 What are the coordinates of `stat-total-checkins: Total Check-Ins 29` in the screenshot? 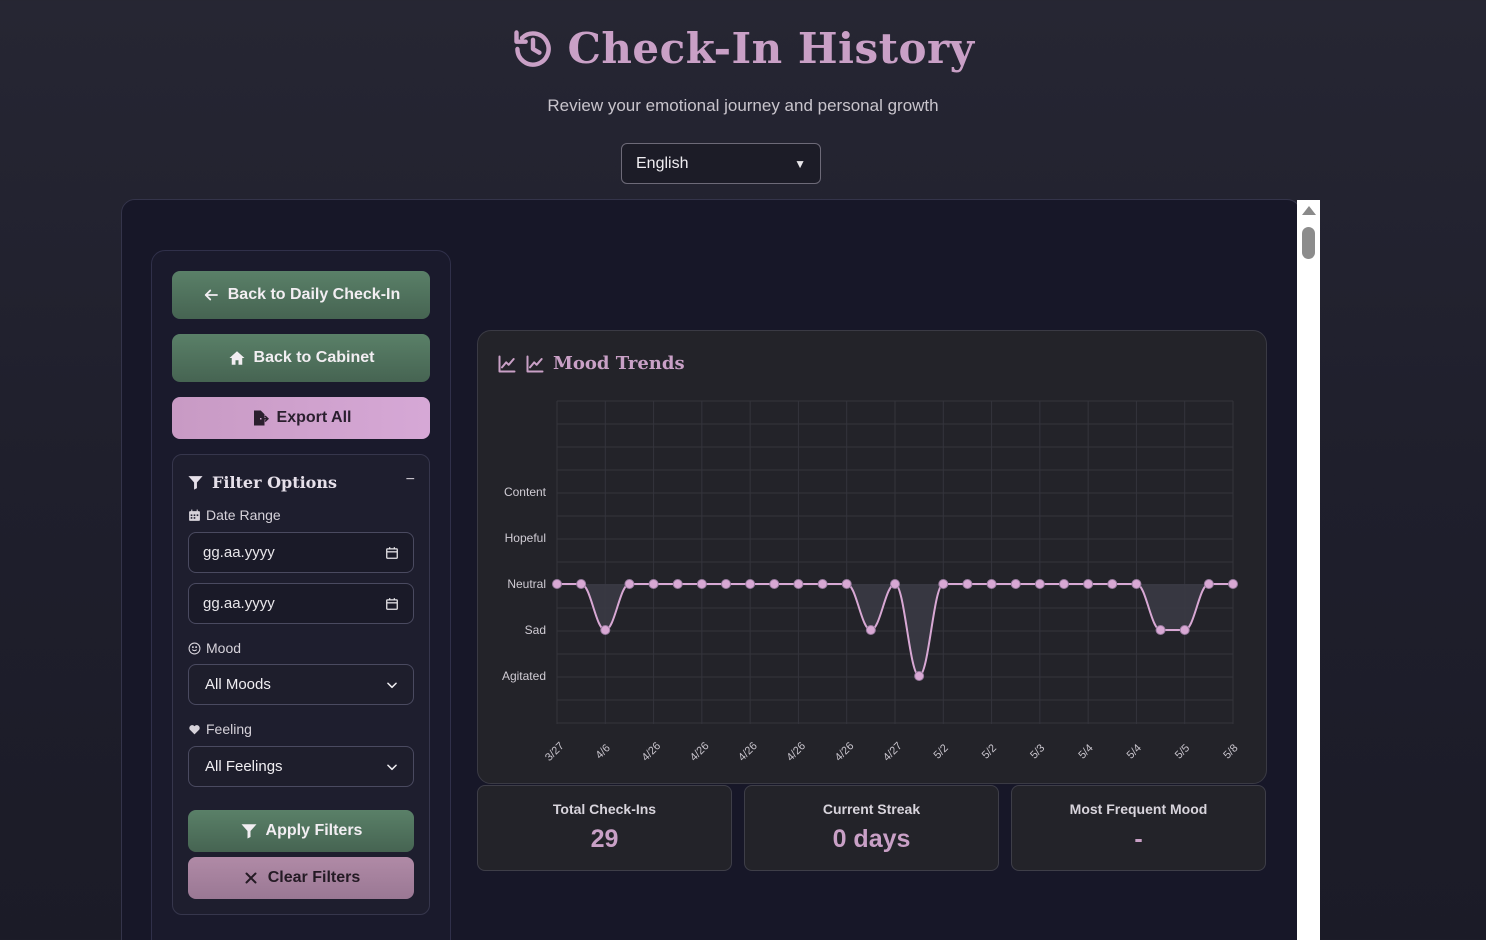 It's located at (604, 828).